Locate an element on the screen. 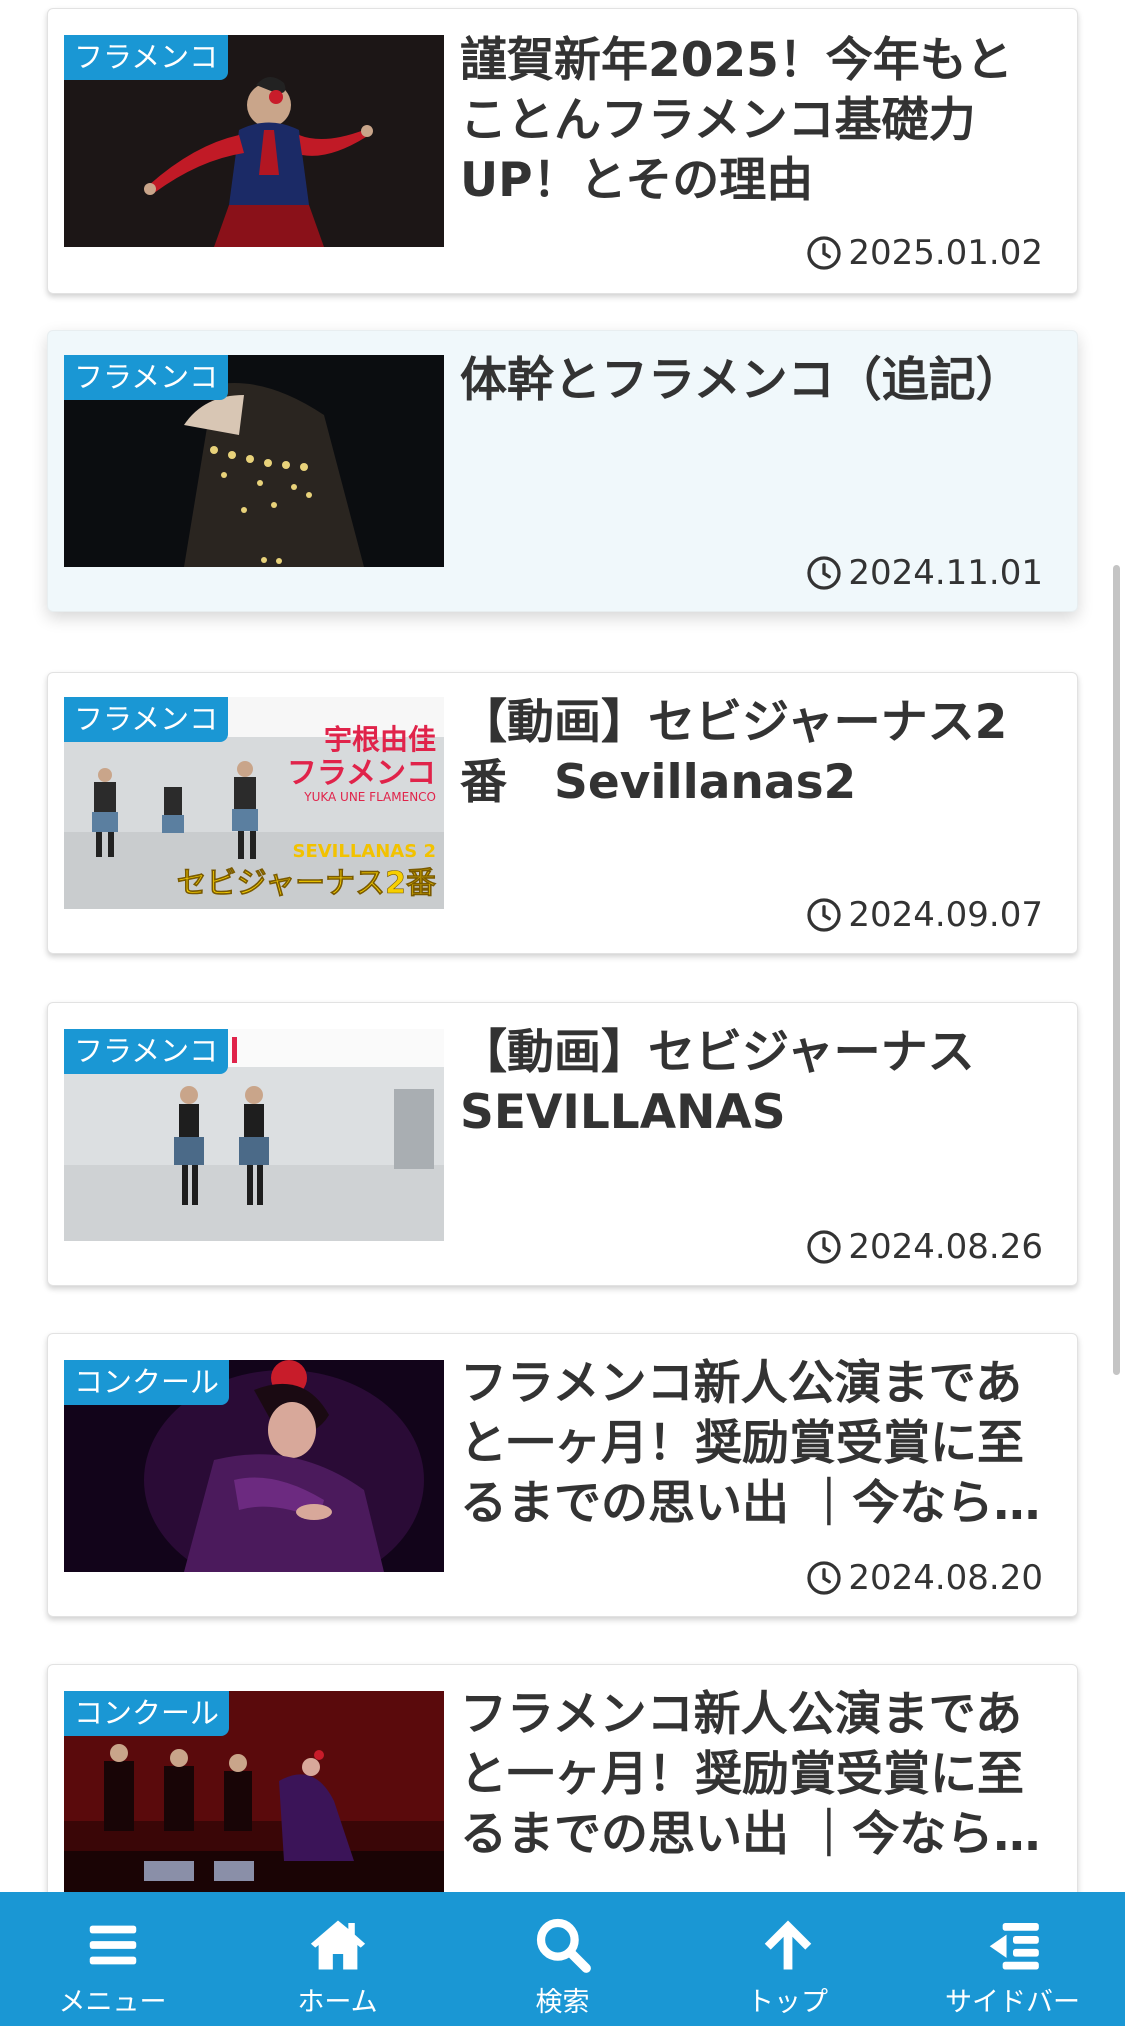 The height and width of the screenshot is (2026, 1125). article-card: フラメンコ 【動画】セビジャーナスSEVILLANAS 2024.08.26 is located at coordinates (562, 1144).